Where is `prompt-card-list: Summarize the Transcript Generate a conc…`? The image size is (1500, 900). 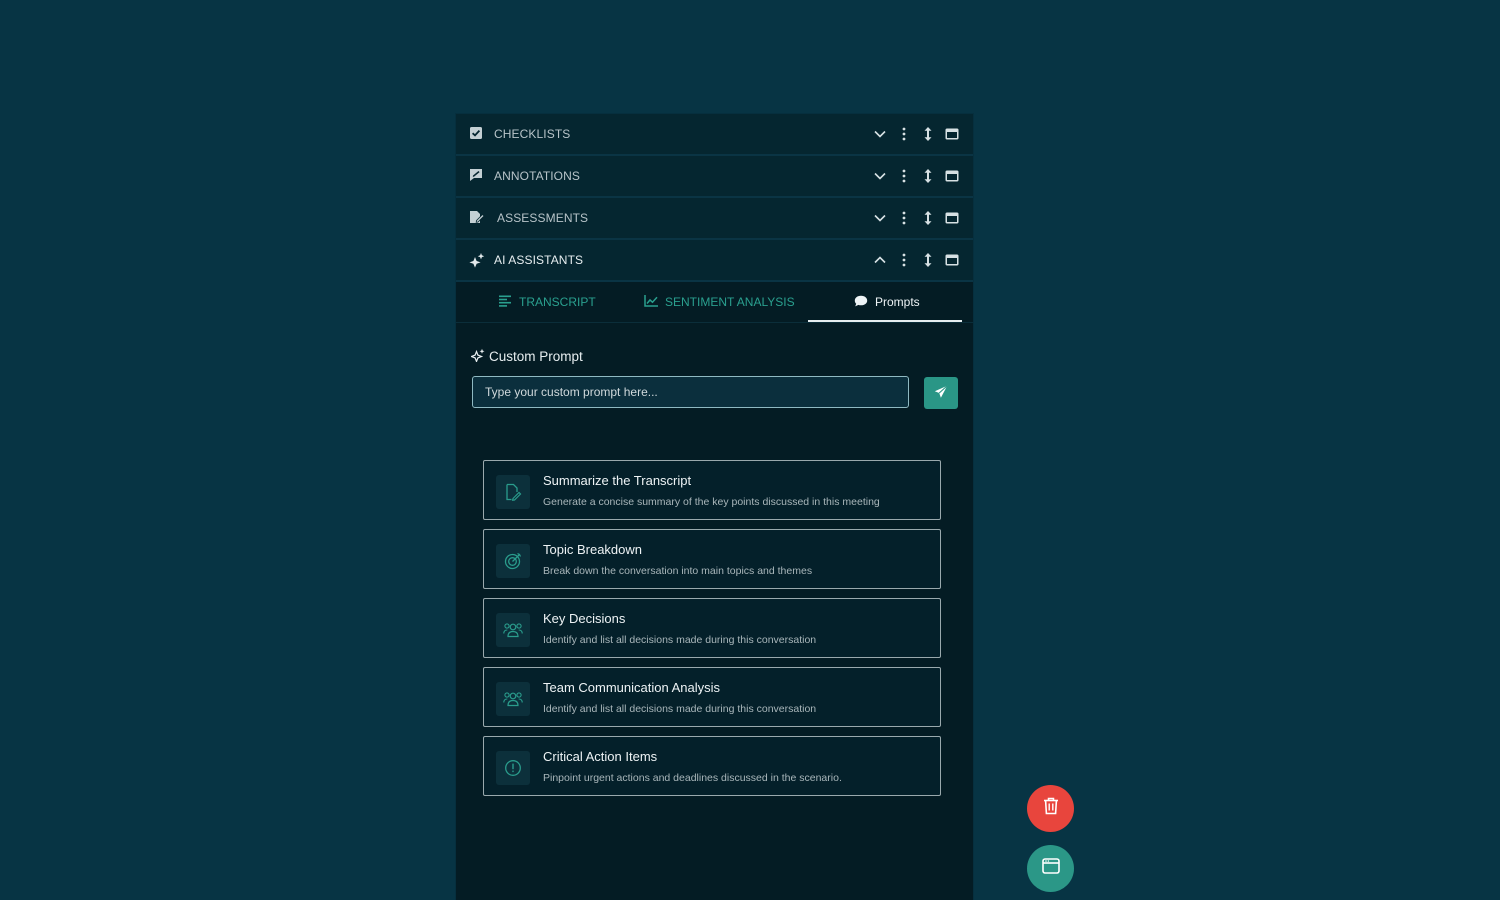
prompt-card-list: Summarize the Transcript Generate a conc… is located at coordinates (712, 632).